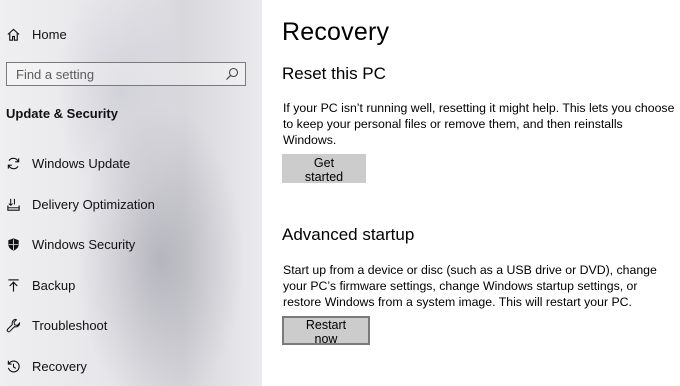  I want to click on search-input, so click(116, 74).